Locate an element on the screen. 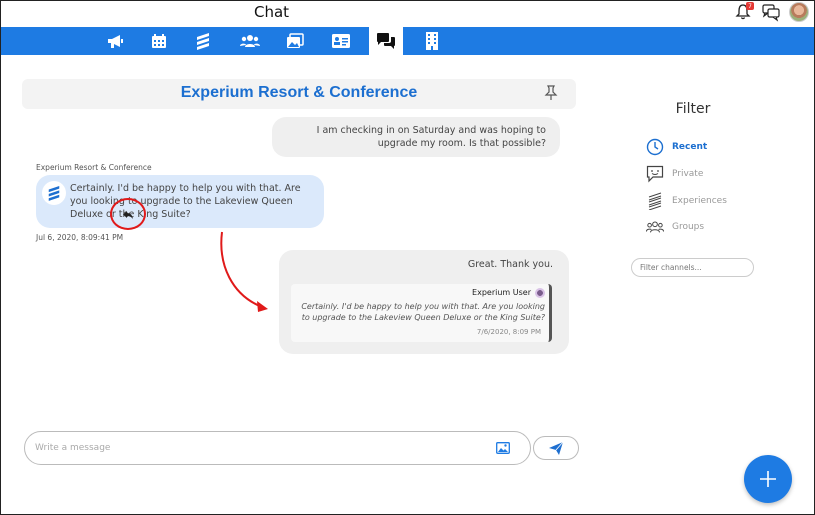  nav-properties is located at coordinates (432, 41).